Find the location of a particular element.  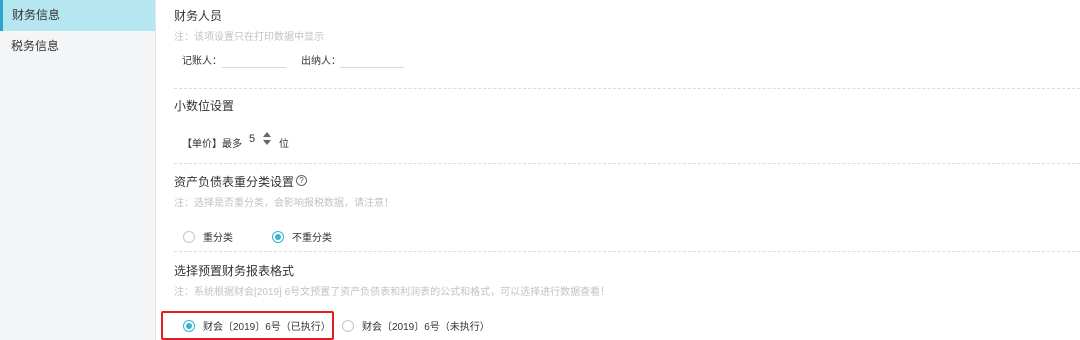

radio-format-not-executed: 财会〔2019〕6号（未执行） is located at coordinates (416, 325).